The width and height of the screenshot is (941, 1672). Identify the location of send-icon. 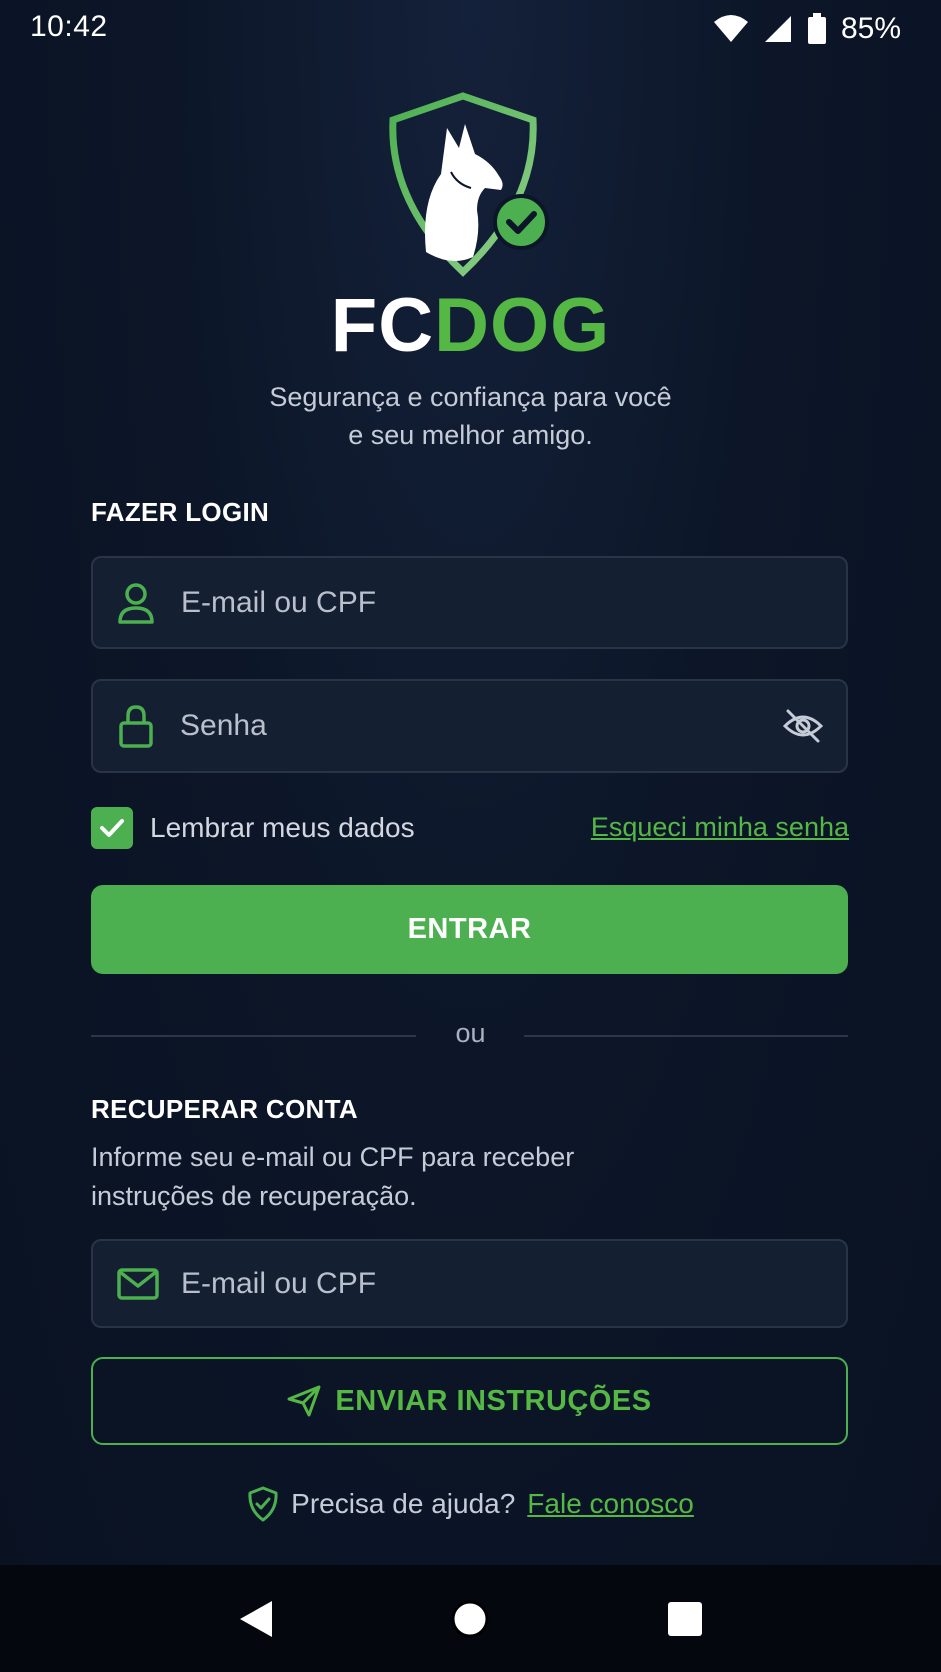
(304, 1401).